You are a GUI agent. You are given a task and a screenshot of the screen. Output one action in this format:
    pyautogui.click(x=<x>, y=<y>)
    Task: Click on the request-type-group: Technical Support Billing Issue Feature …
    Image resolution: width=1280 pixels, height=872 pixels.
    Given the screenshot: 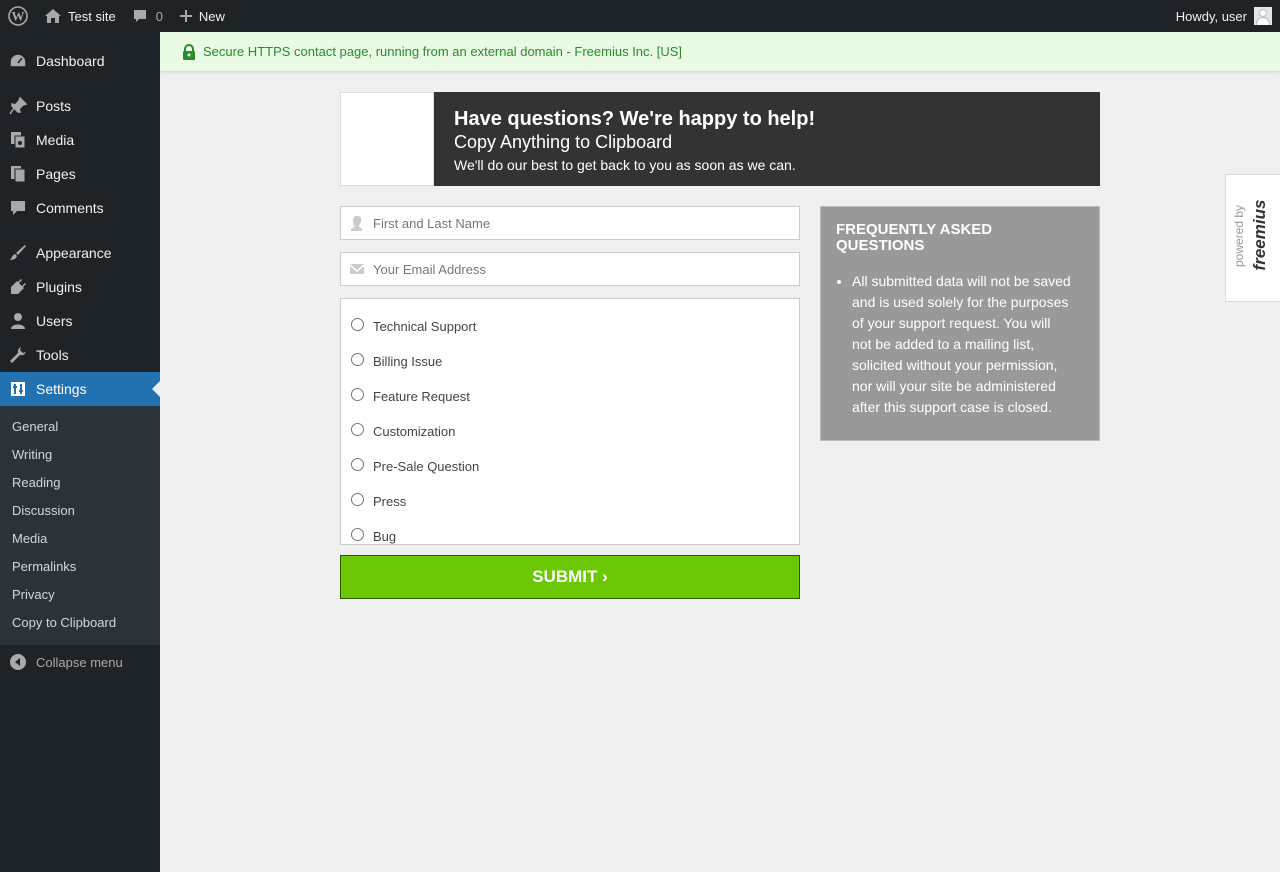 What is the action you would take?
    pyautogui.click(x=570, y=421)
    